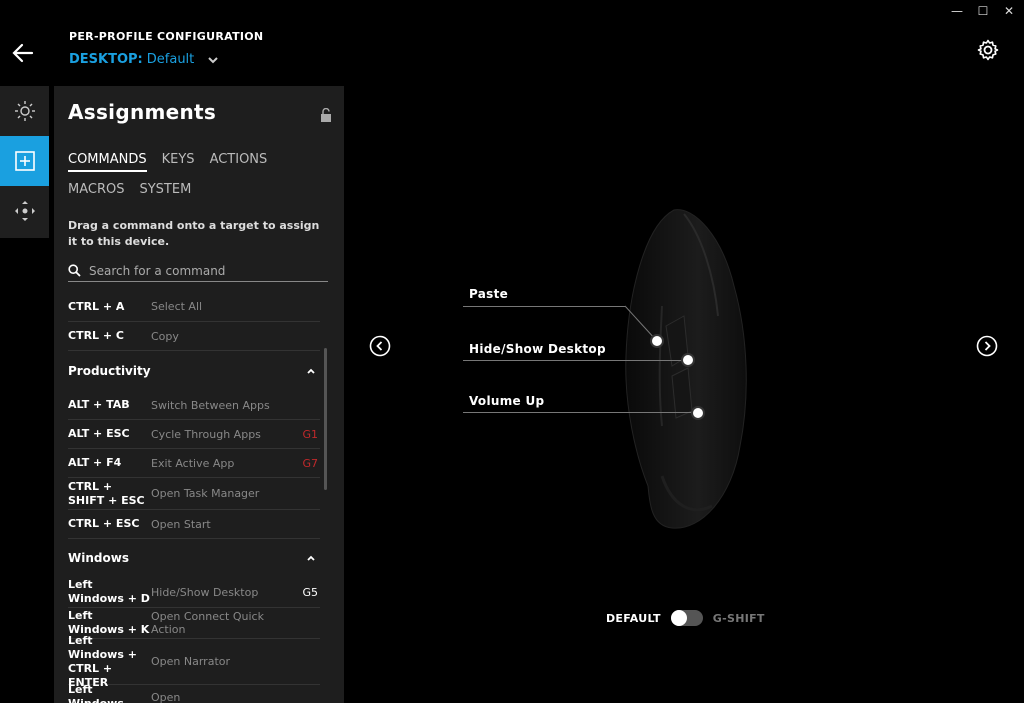  I want to click on left-rail, so click(24, 162).